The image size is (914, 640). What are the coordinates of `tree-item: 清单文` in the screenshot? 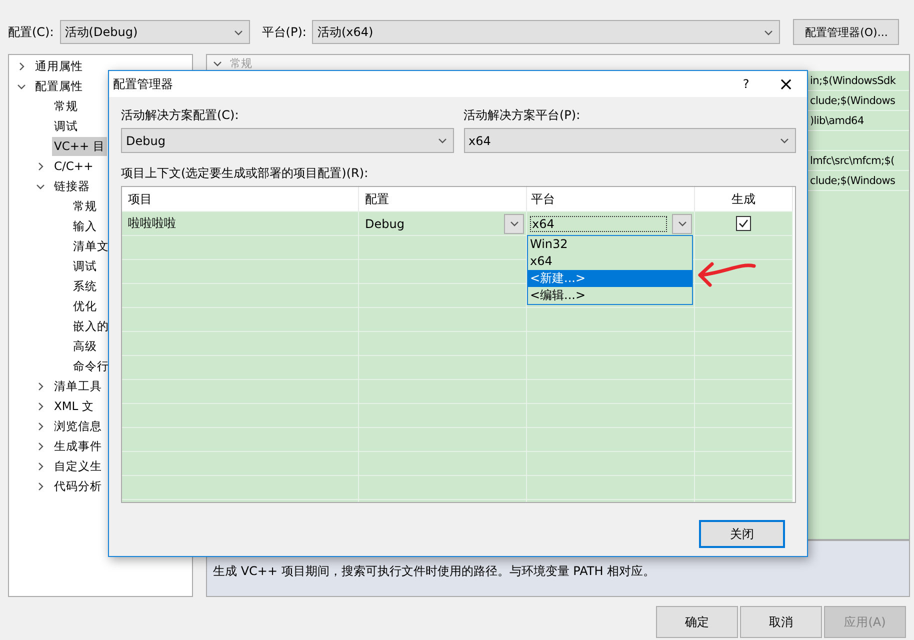 It's located at (91, 246).